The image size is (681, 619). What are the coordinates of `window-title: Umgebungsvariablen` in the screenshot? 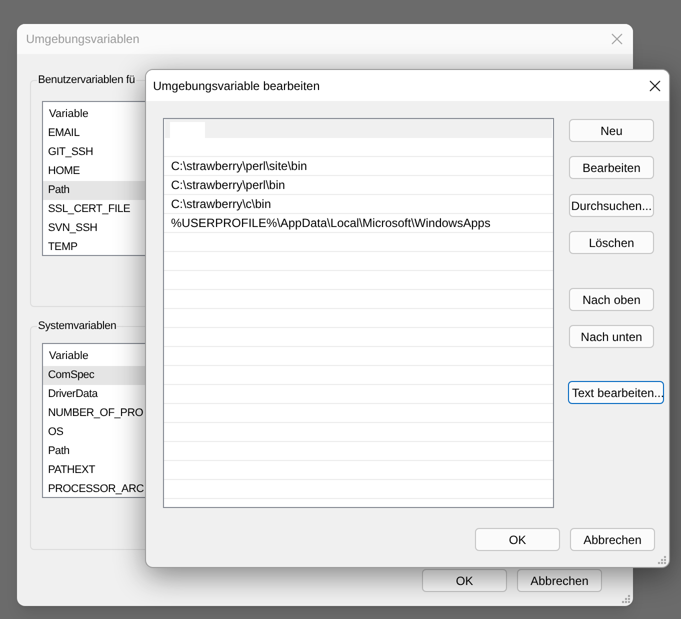 It's located at (83, 39).